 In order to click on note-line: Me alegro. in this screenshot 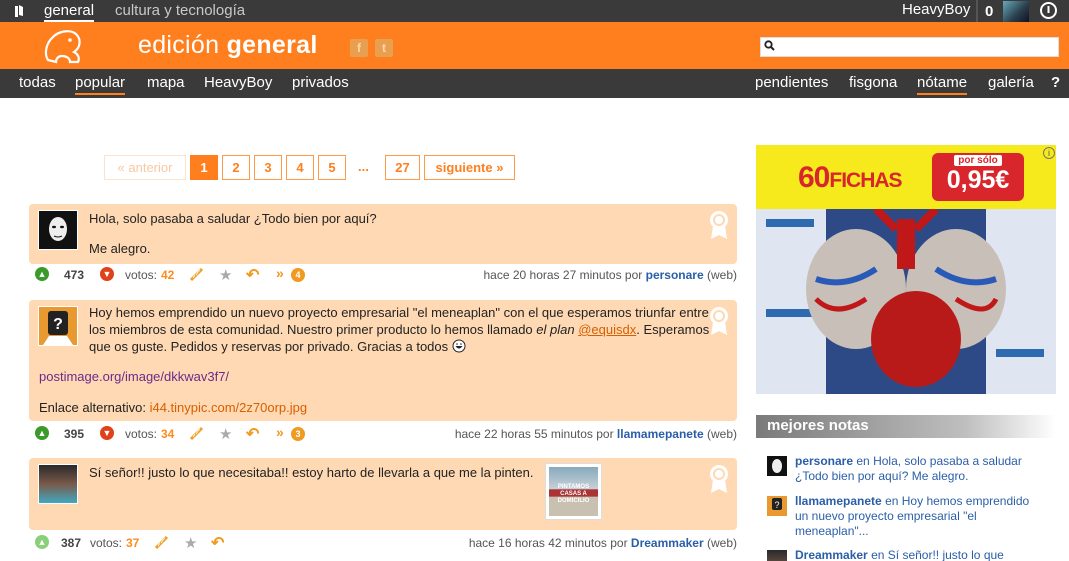, I will do `click(120, 248)`.